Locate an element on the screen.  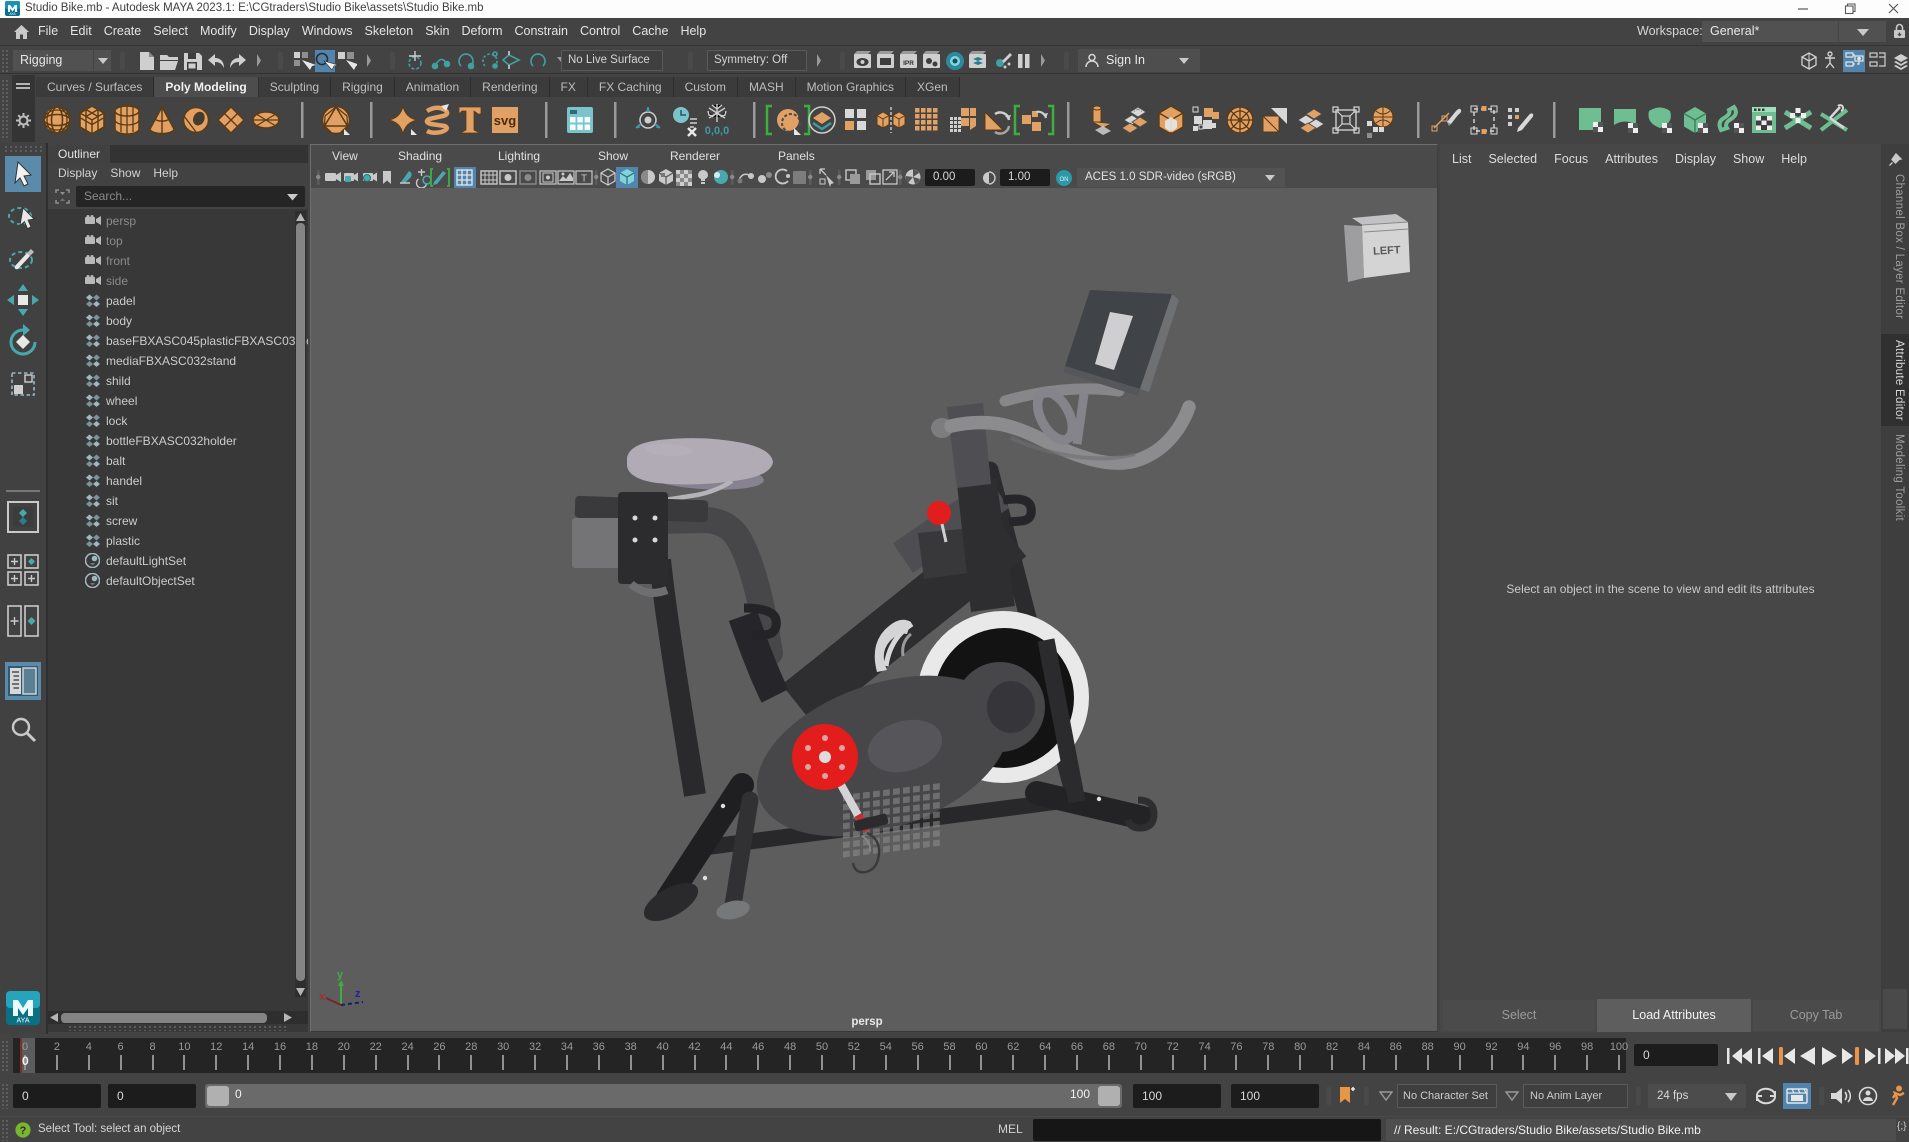
svg-text: z is located at coordinates (358, 994).